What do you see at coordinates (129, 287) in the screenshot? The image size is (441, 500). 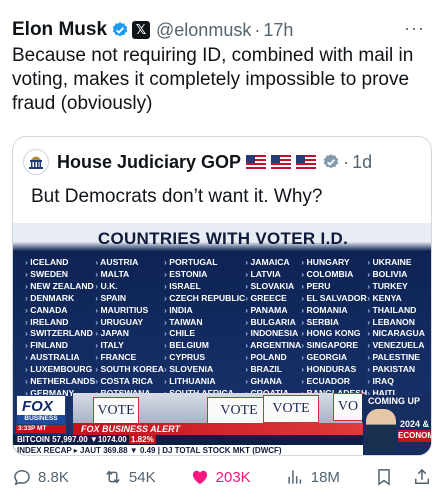 I see `country-name: U.K.` at bounding box center [129, 287].